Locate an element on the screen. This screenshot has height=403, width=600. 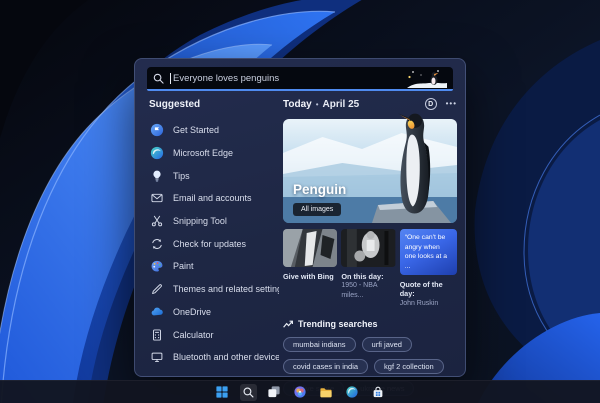
email-icon is located at coordinates (156, 198).